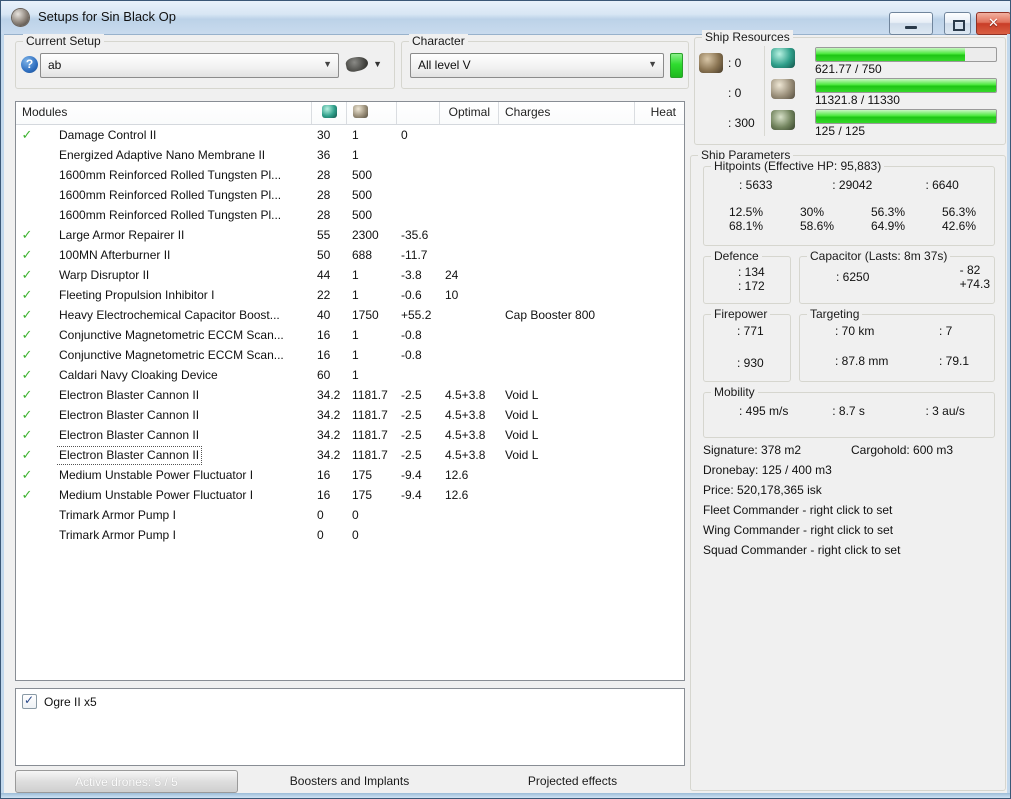 This screenshot has height=799, width=1011. I want to click on module-cap: -0.6, so click(411, 295).